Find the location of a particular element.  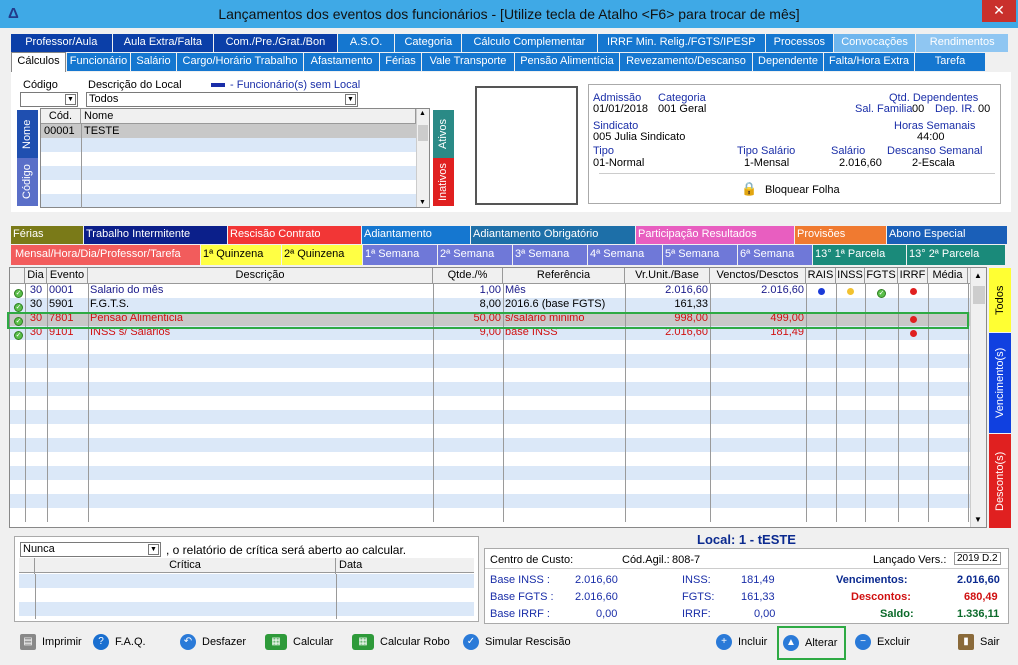

tab-professor-aula: Professor/Aula is located at coordinates (61, 43).